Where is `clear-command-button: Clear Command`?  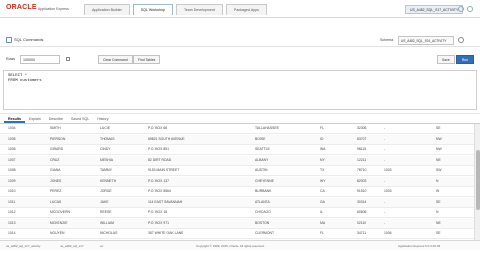 clear-command-button: Clear Command is located at coordinates (115, 59).